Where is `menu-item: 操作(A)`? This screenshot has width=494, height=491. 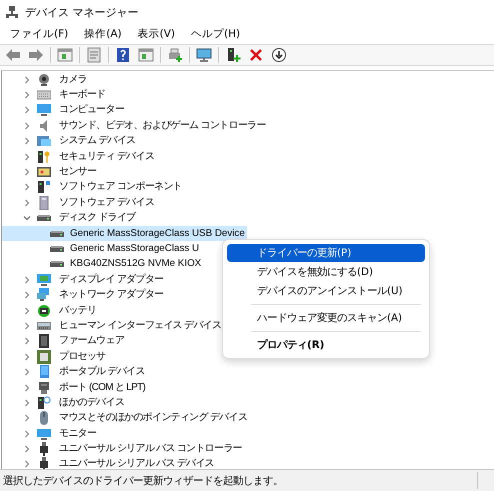 menu-item: 操作(A) is located at coordinates (103, 34).